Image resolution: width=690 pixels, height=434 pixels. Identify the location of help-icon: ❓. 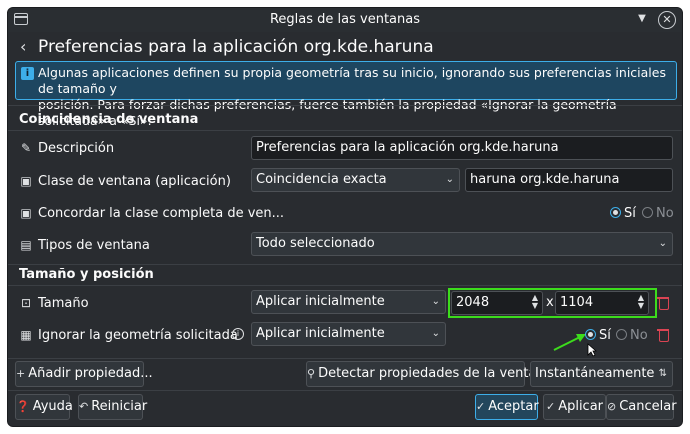
(23, 406).